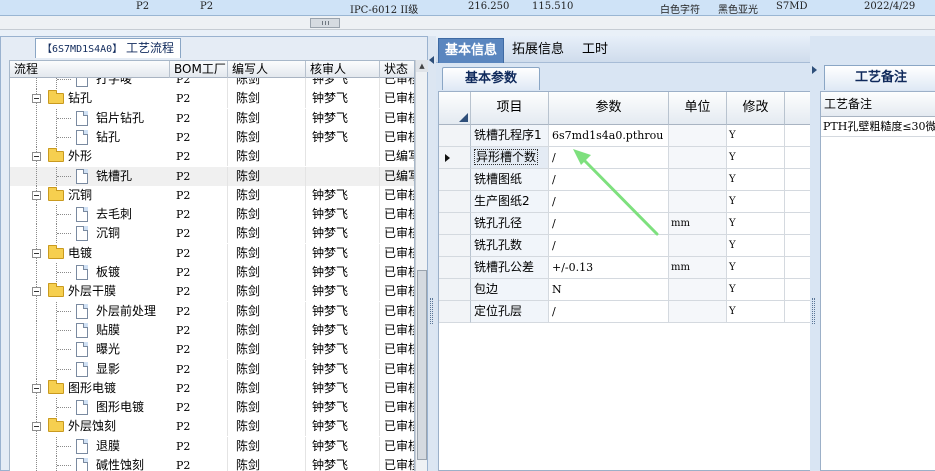 This screenshot has width=935, height=471. I want to click on tree-folder-row: 外层干膜 P2陈剑钟梦飞已审核, so click(212, 292).